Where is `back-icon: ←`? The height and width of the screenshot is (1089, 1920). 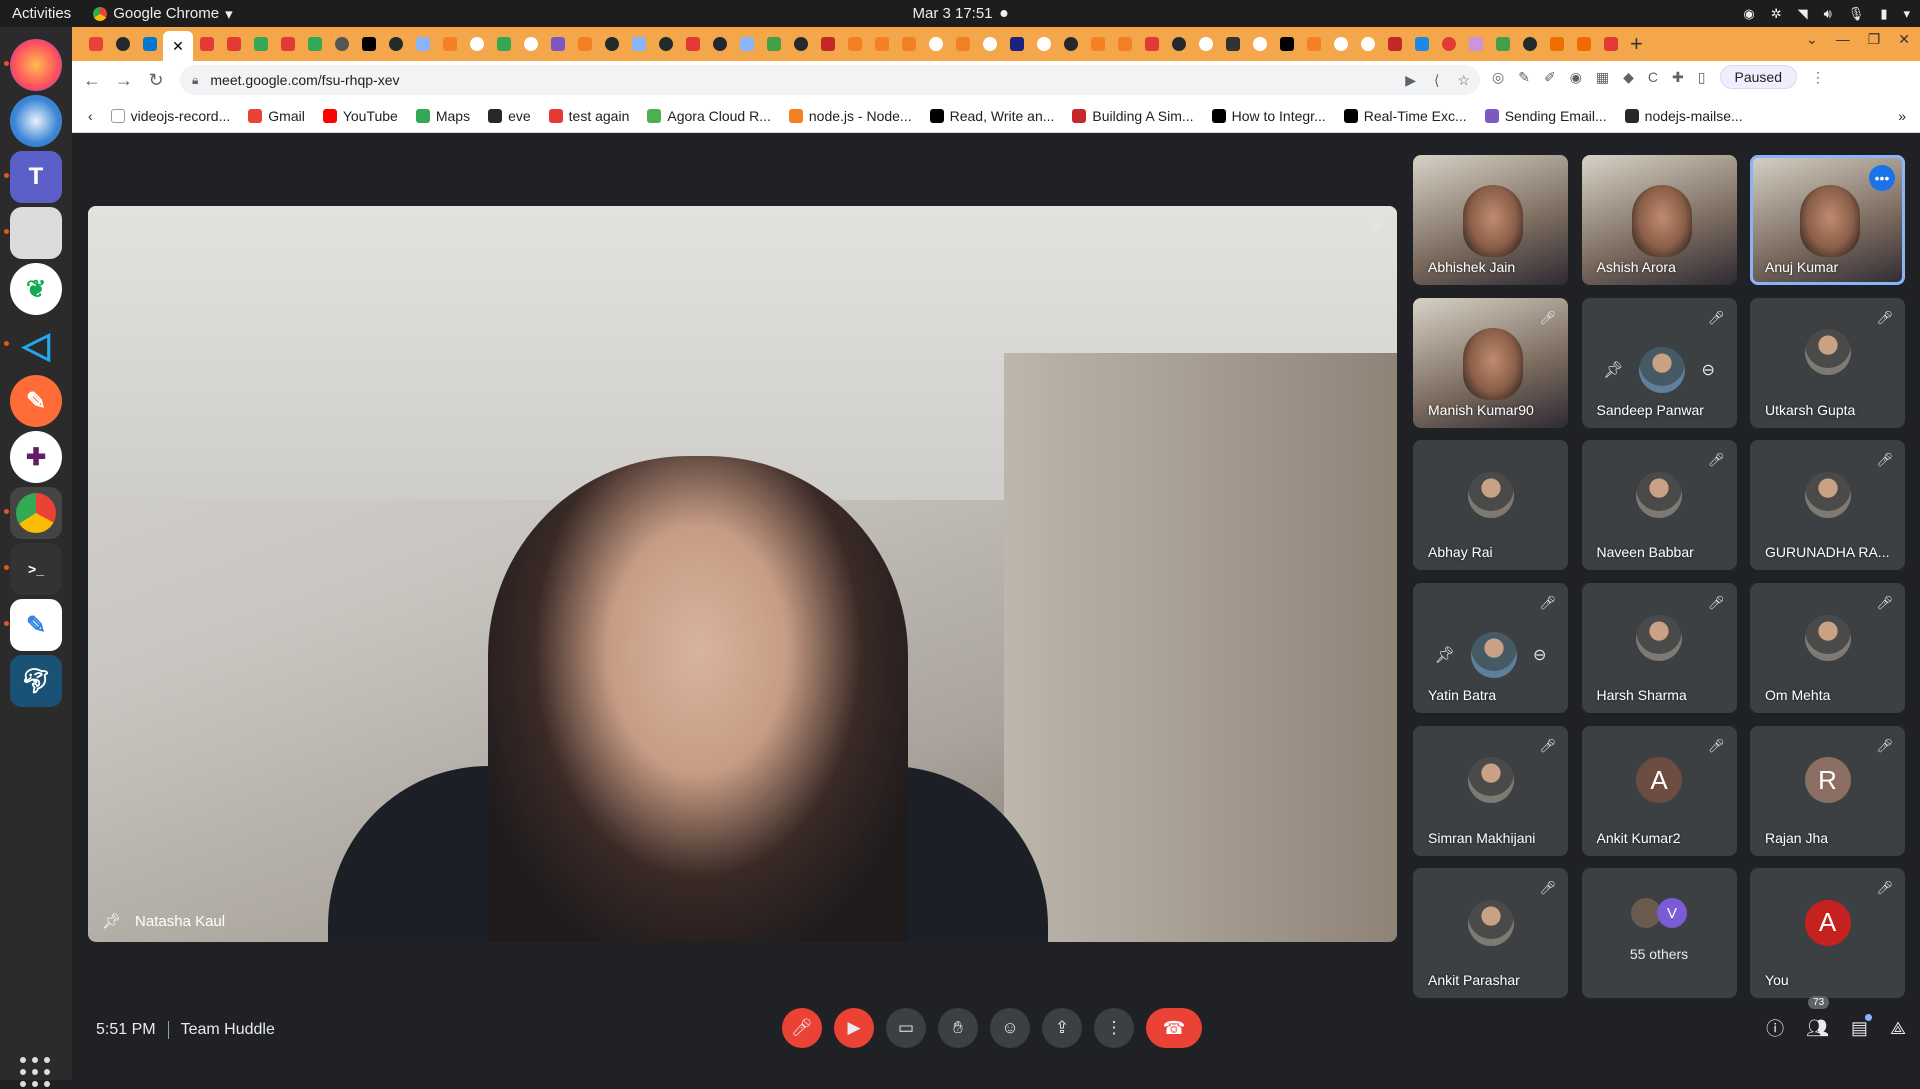
back-icon: ← is located at coordinates (92, 80).